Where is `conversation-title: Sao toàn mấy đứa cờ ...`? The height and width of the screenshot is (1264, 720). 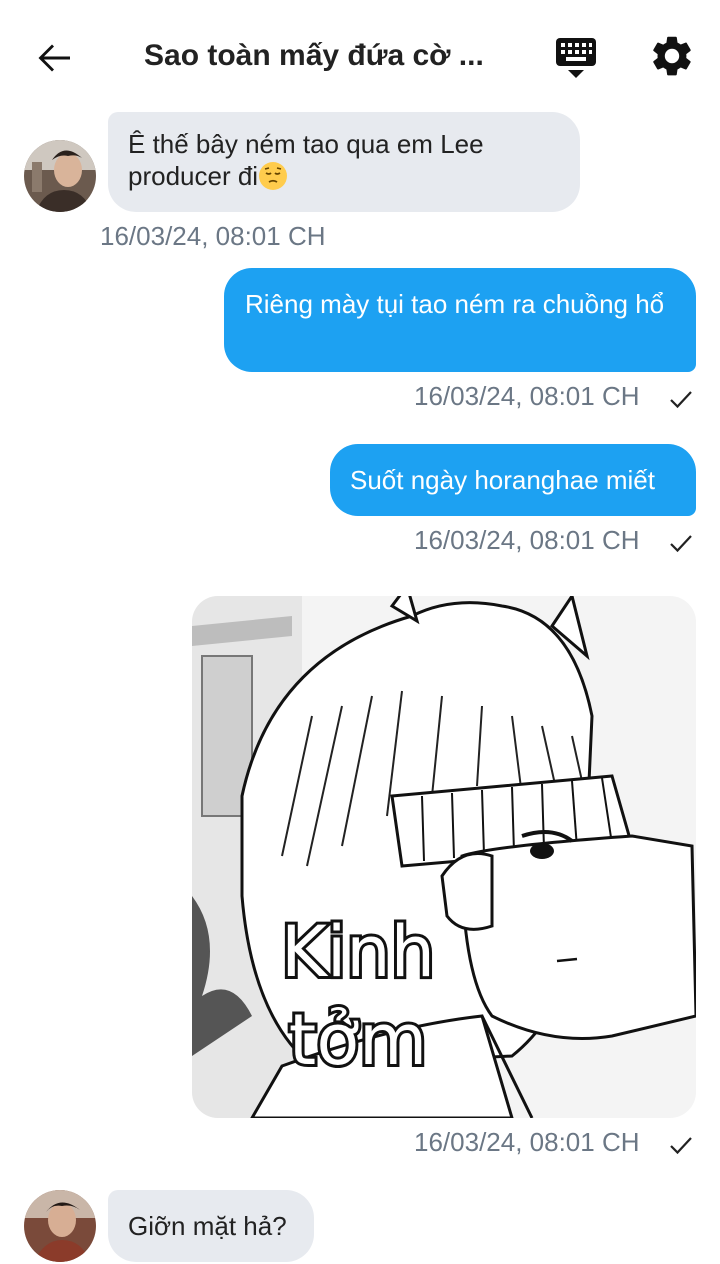 conversation-title: Sao toàn mấy đứa cờ ... is located at coordinates (324, 56).